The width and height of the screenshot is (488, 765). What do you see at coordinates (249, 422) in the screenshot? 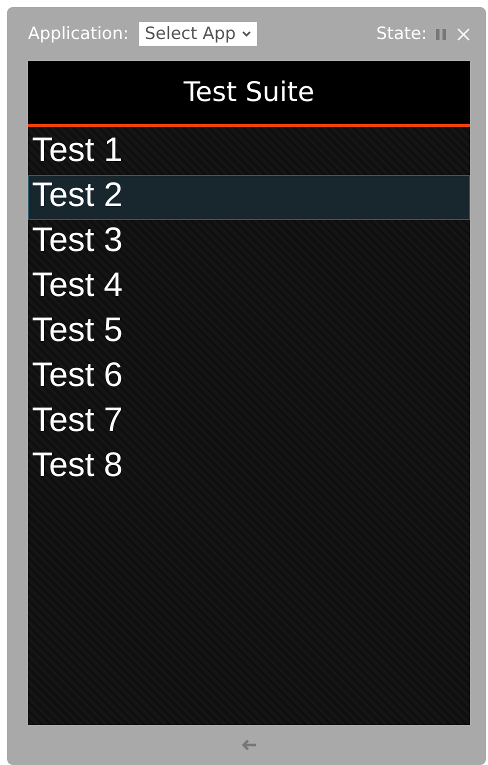
I see `test-item: Test 7` at bounding box center [249, 422].